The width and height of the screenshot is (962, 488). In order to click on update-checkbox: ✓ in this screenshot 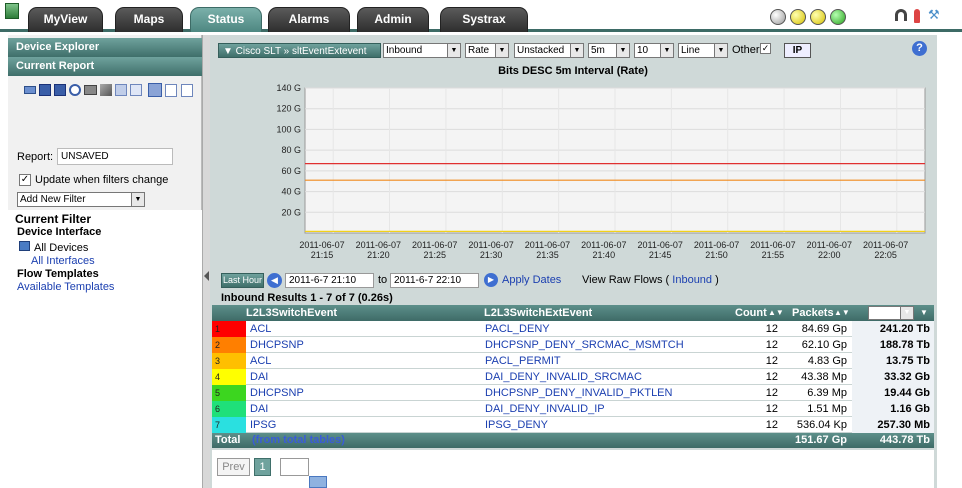, I will do `click(25, 180)`.